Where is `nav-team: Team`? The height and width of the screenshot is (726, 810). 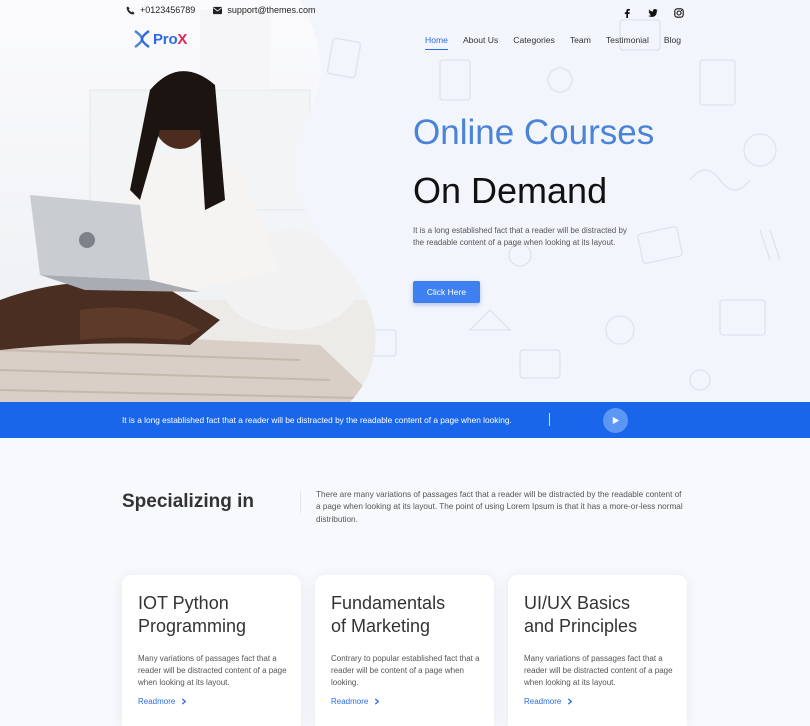
nav-team: Team is located at coordinates (580, 42).